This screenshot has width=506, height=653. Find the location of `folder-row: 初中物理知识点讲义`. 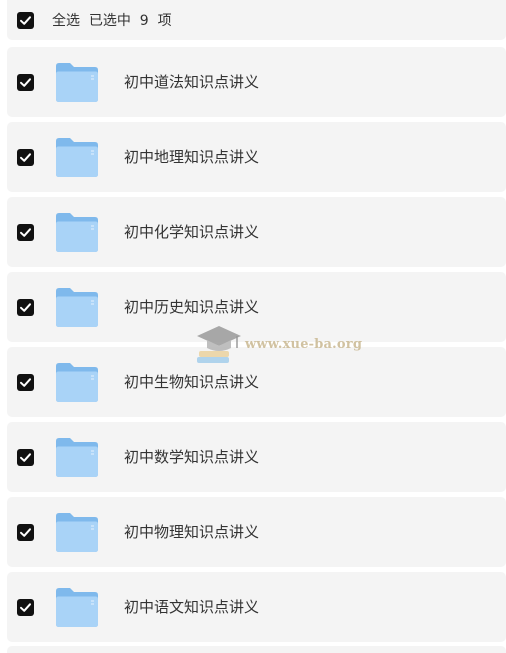

folder-row: 初中物理知识点讲义 is located at coordinates (256, 532).